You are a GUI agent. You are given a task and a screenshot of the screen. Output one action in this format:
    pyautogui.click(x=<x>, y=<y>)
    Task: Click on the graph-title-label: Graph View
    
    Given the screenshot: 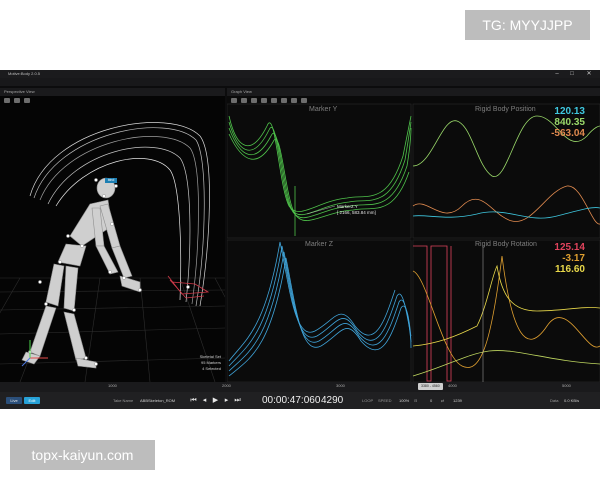 What is the action you would take?
    pyautogui.click(x=241, y=91)
    